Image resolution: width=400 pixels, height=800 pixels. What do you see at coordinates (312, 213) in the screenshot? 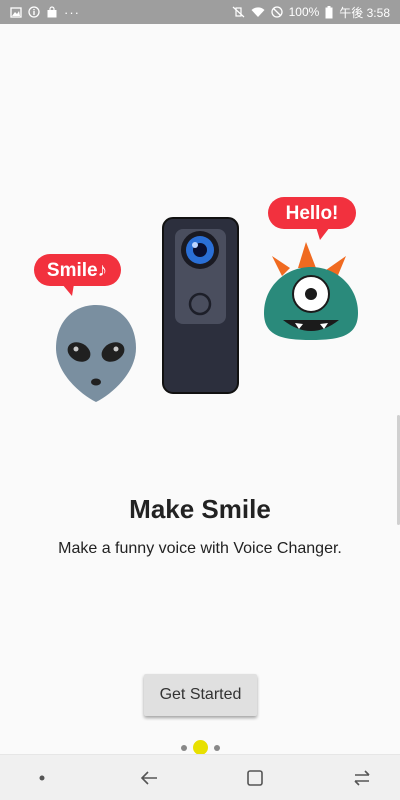
I see `hello-bubble-text: Hello!` at bounding box center [312, 213].